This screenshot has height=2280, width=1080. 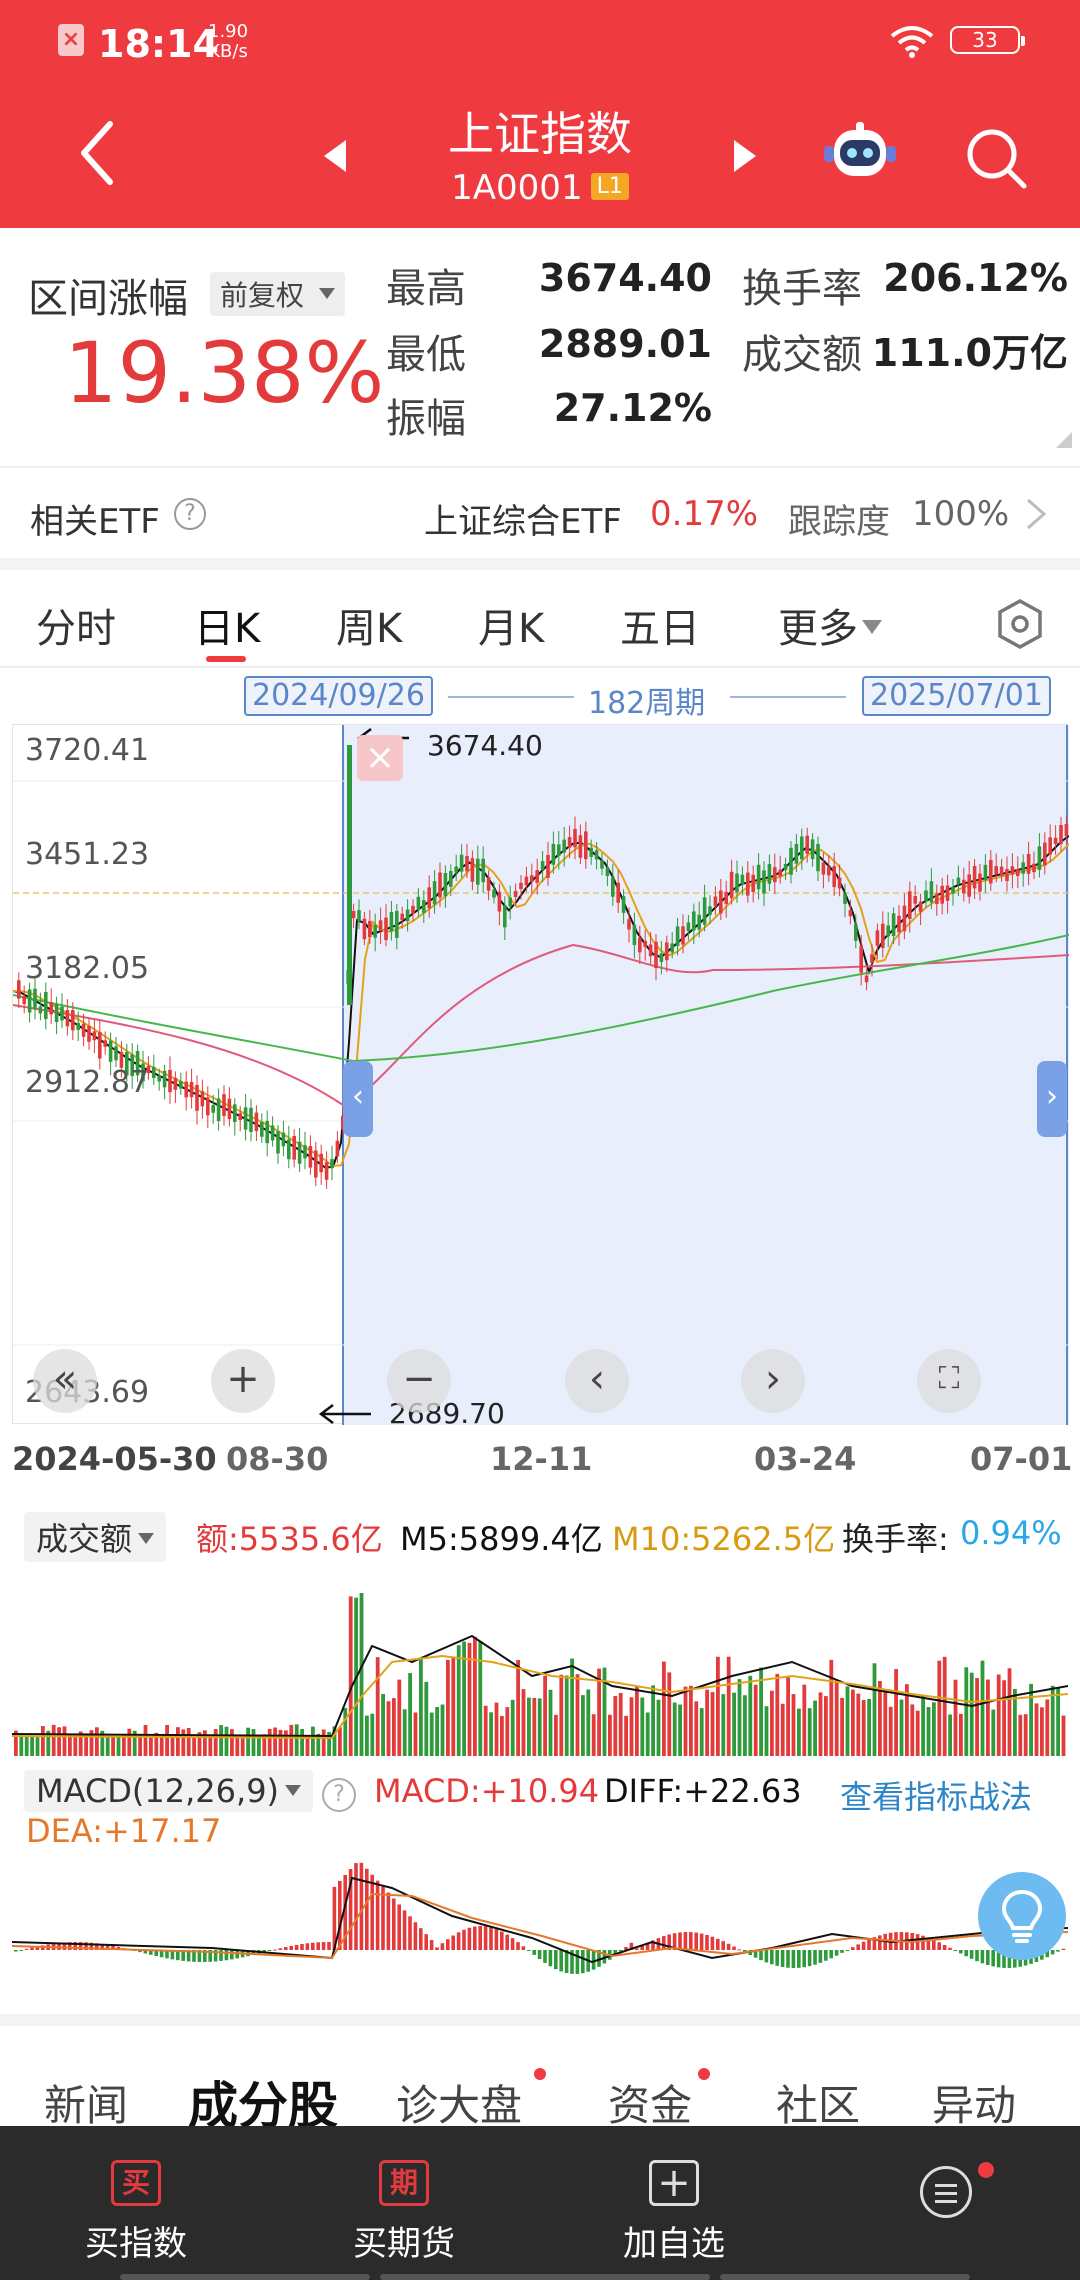 What do you see at coordinates (946, 2192) in the screenshot?
I see `menu-icon` at bounding box center [946, 2192].